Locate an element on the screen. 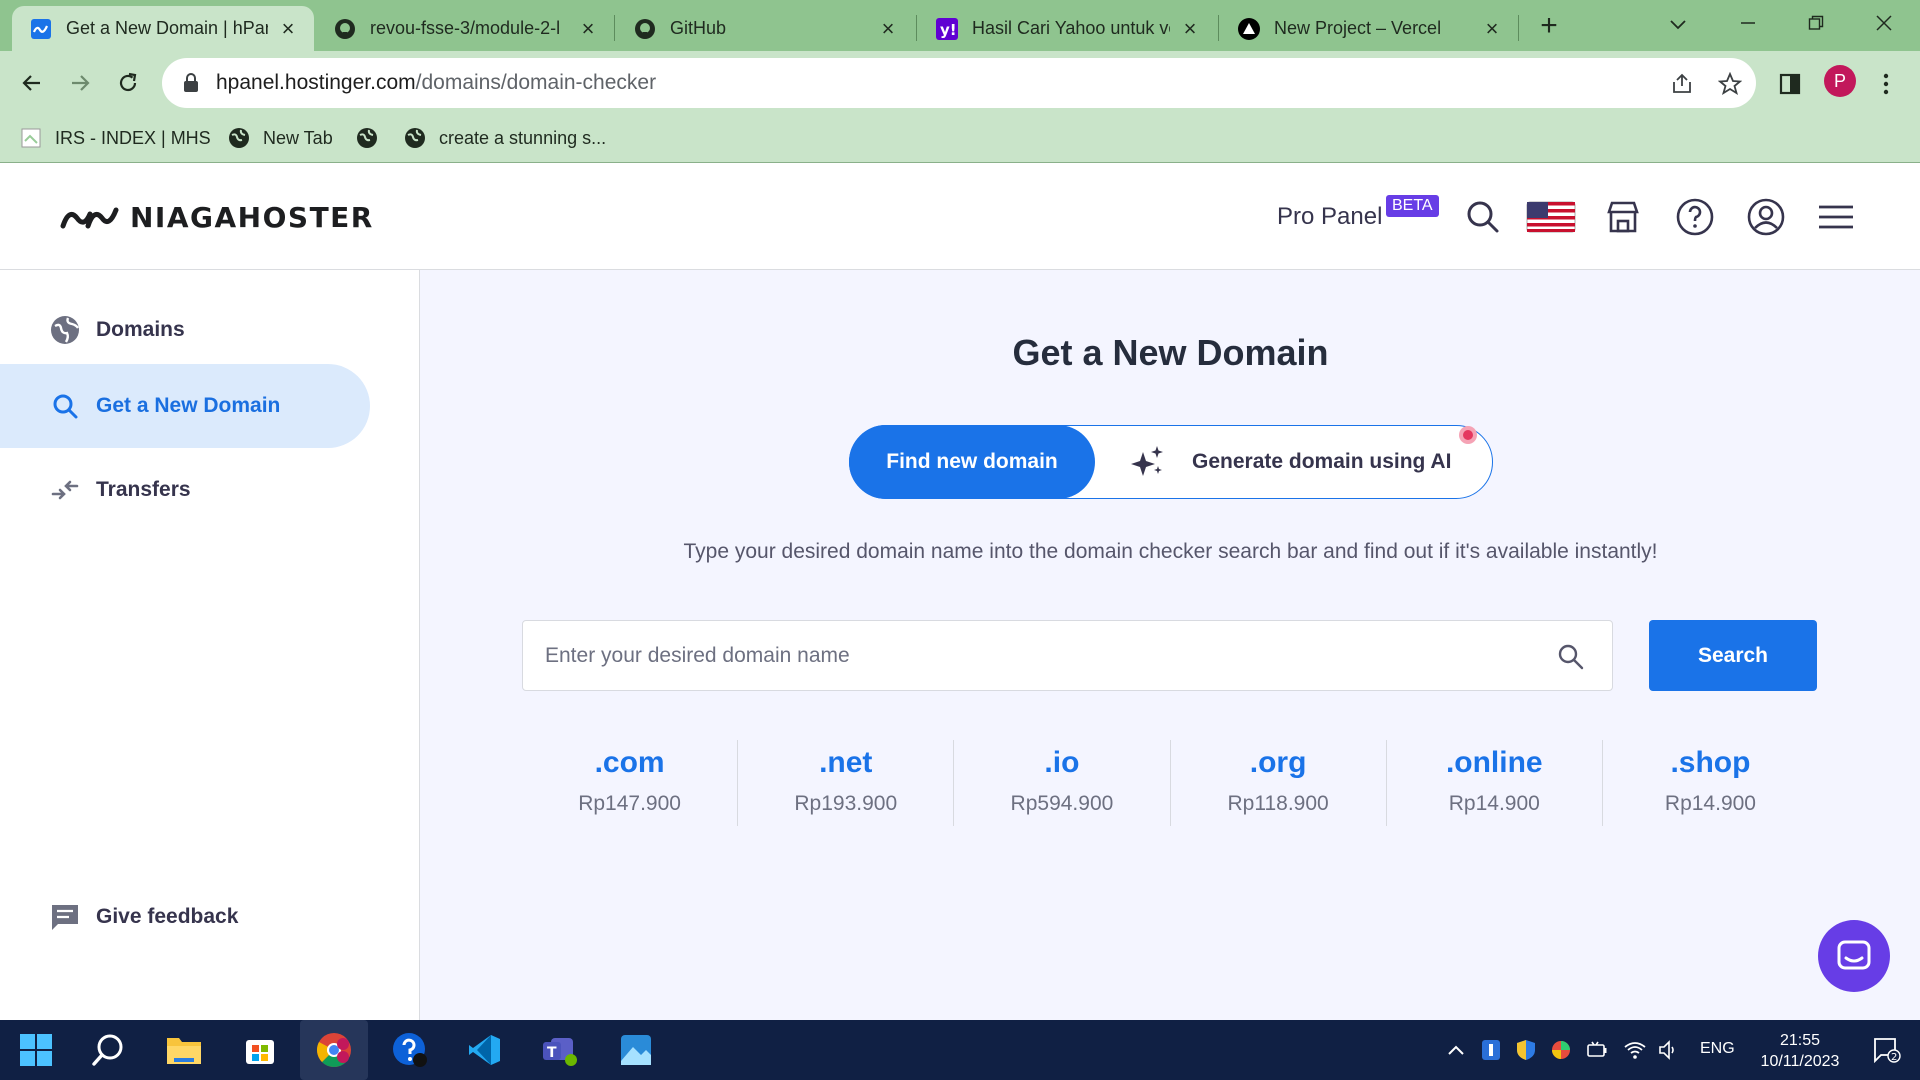 This screenshot has width=1920, height=1080. sidebar-item-label: Domains is located at coordinates (140, 329).